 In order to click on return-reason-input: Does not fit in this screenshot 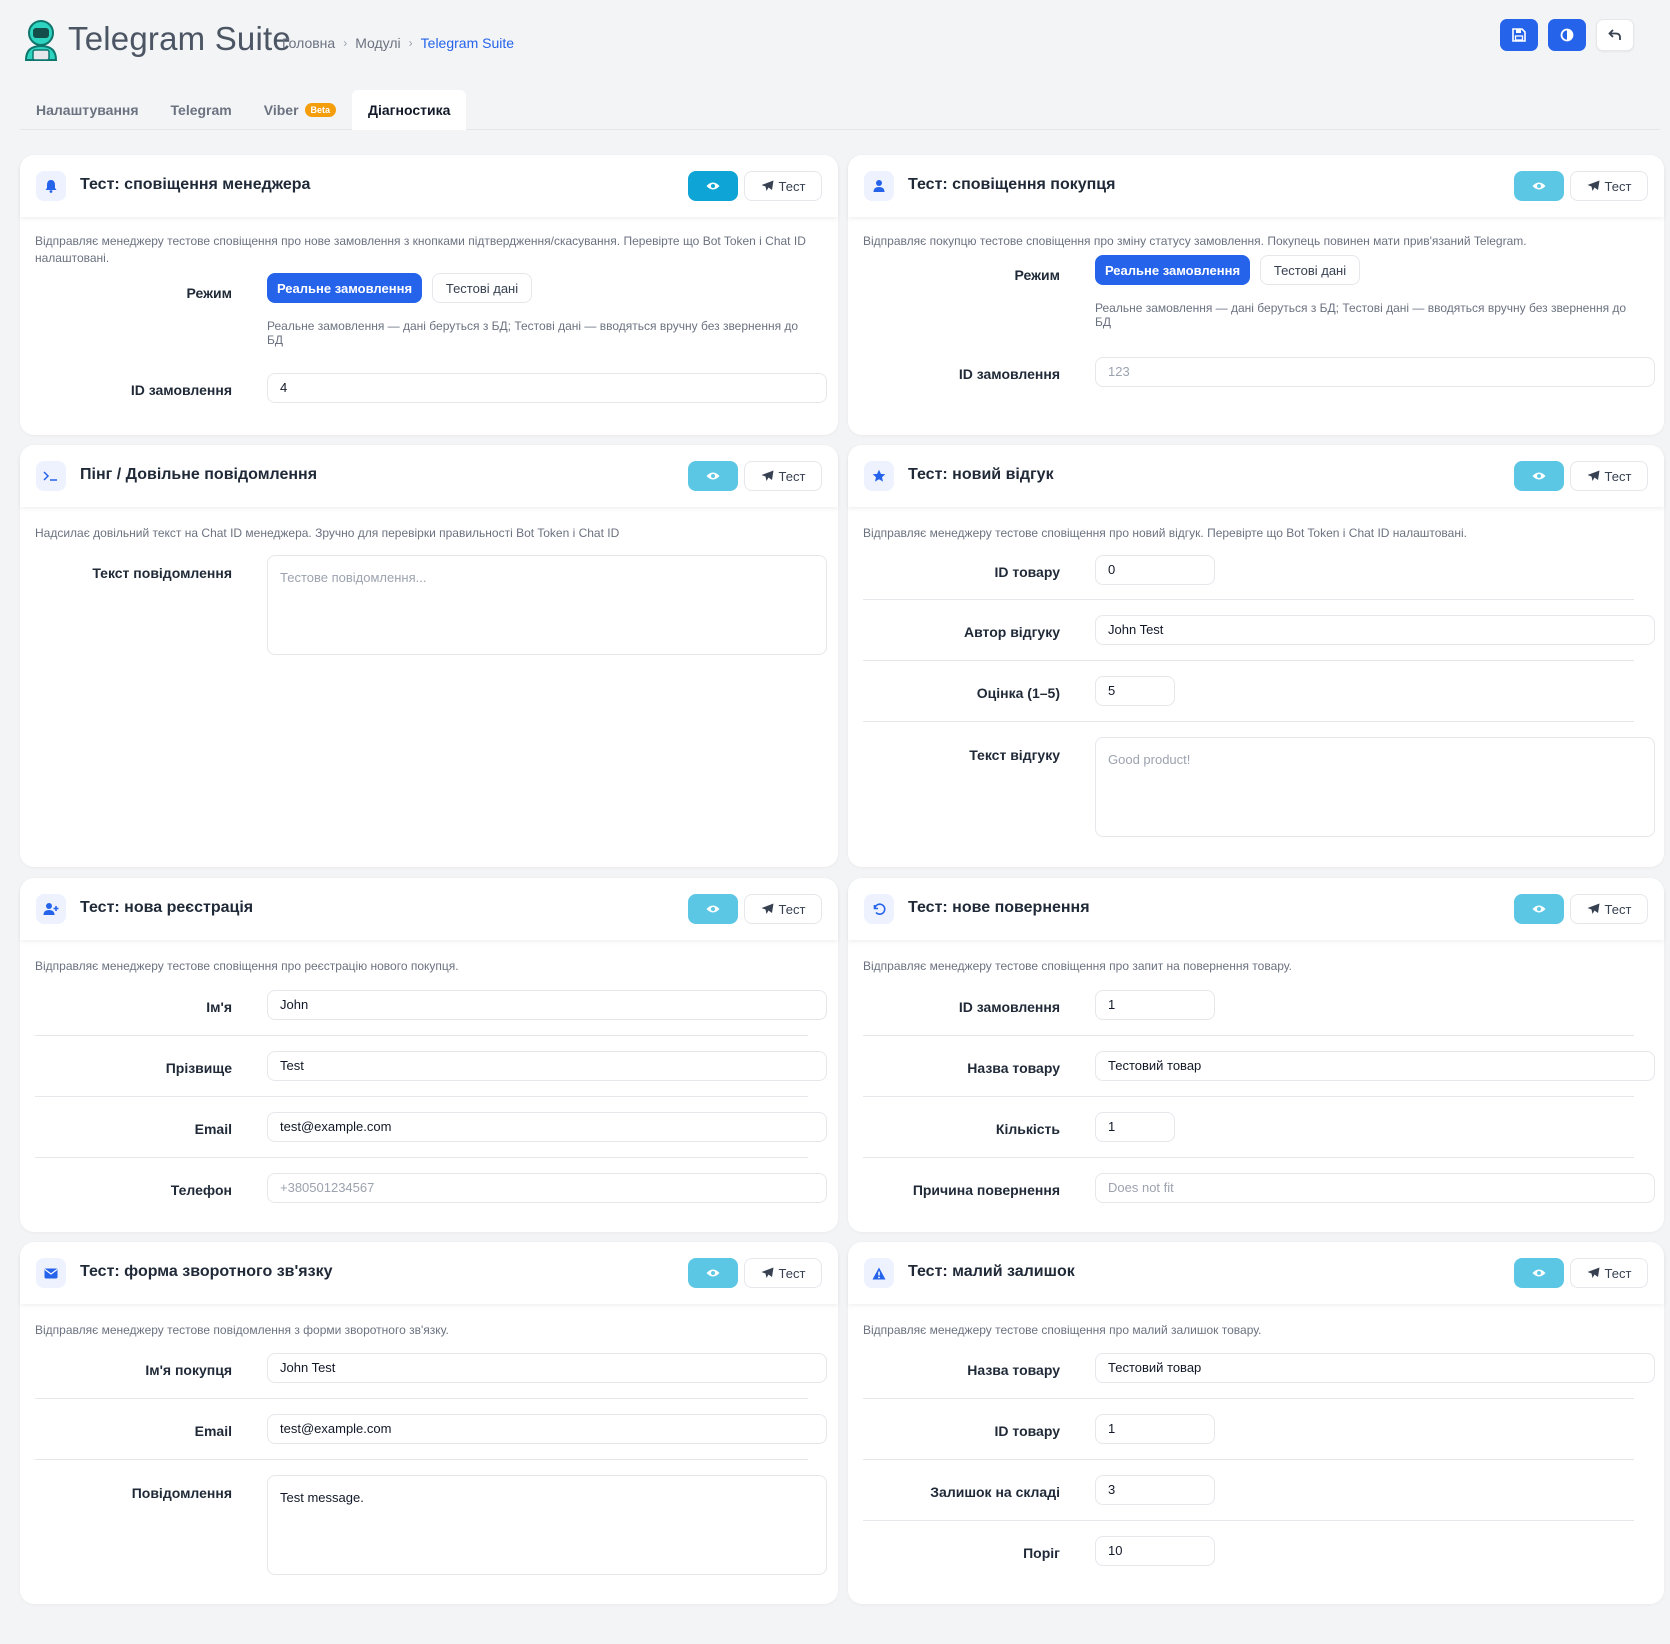, I will do `click(1375, 1188)`.